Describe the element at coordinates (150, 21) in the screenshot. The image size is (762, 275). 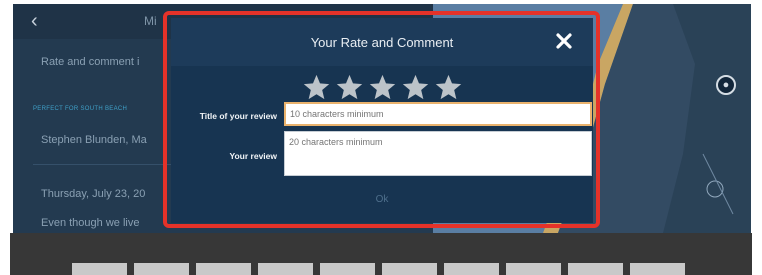
I see `background-header-title: Mi` at that location.